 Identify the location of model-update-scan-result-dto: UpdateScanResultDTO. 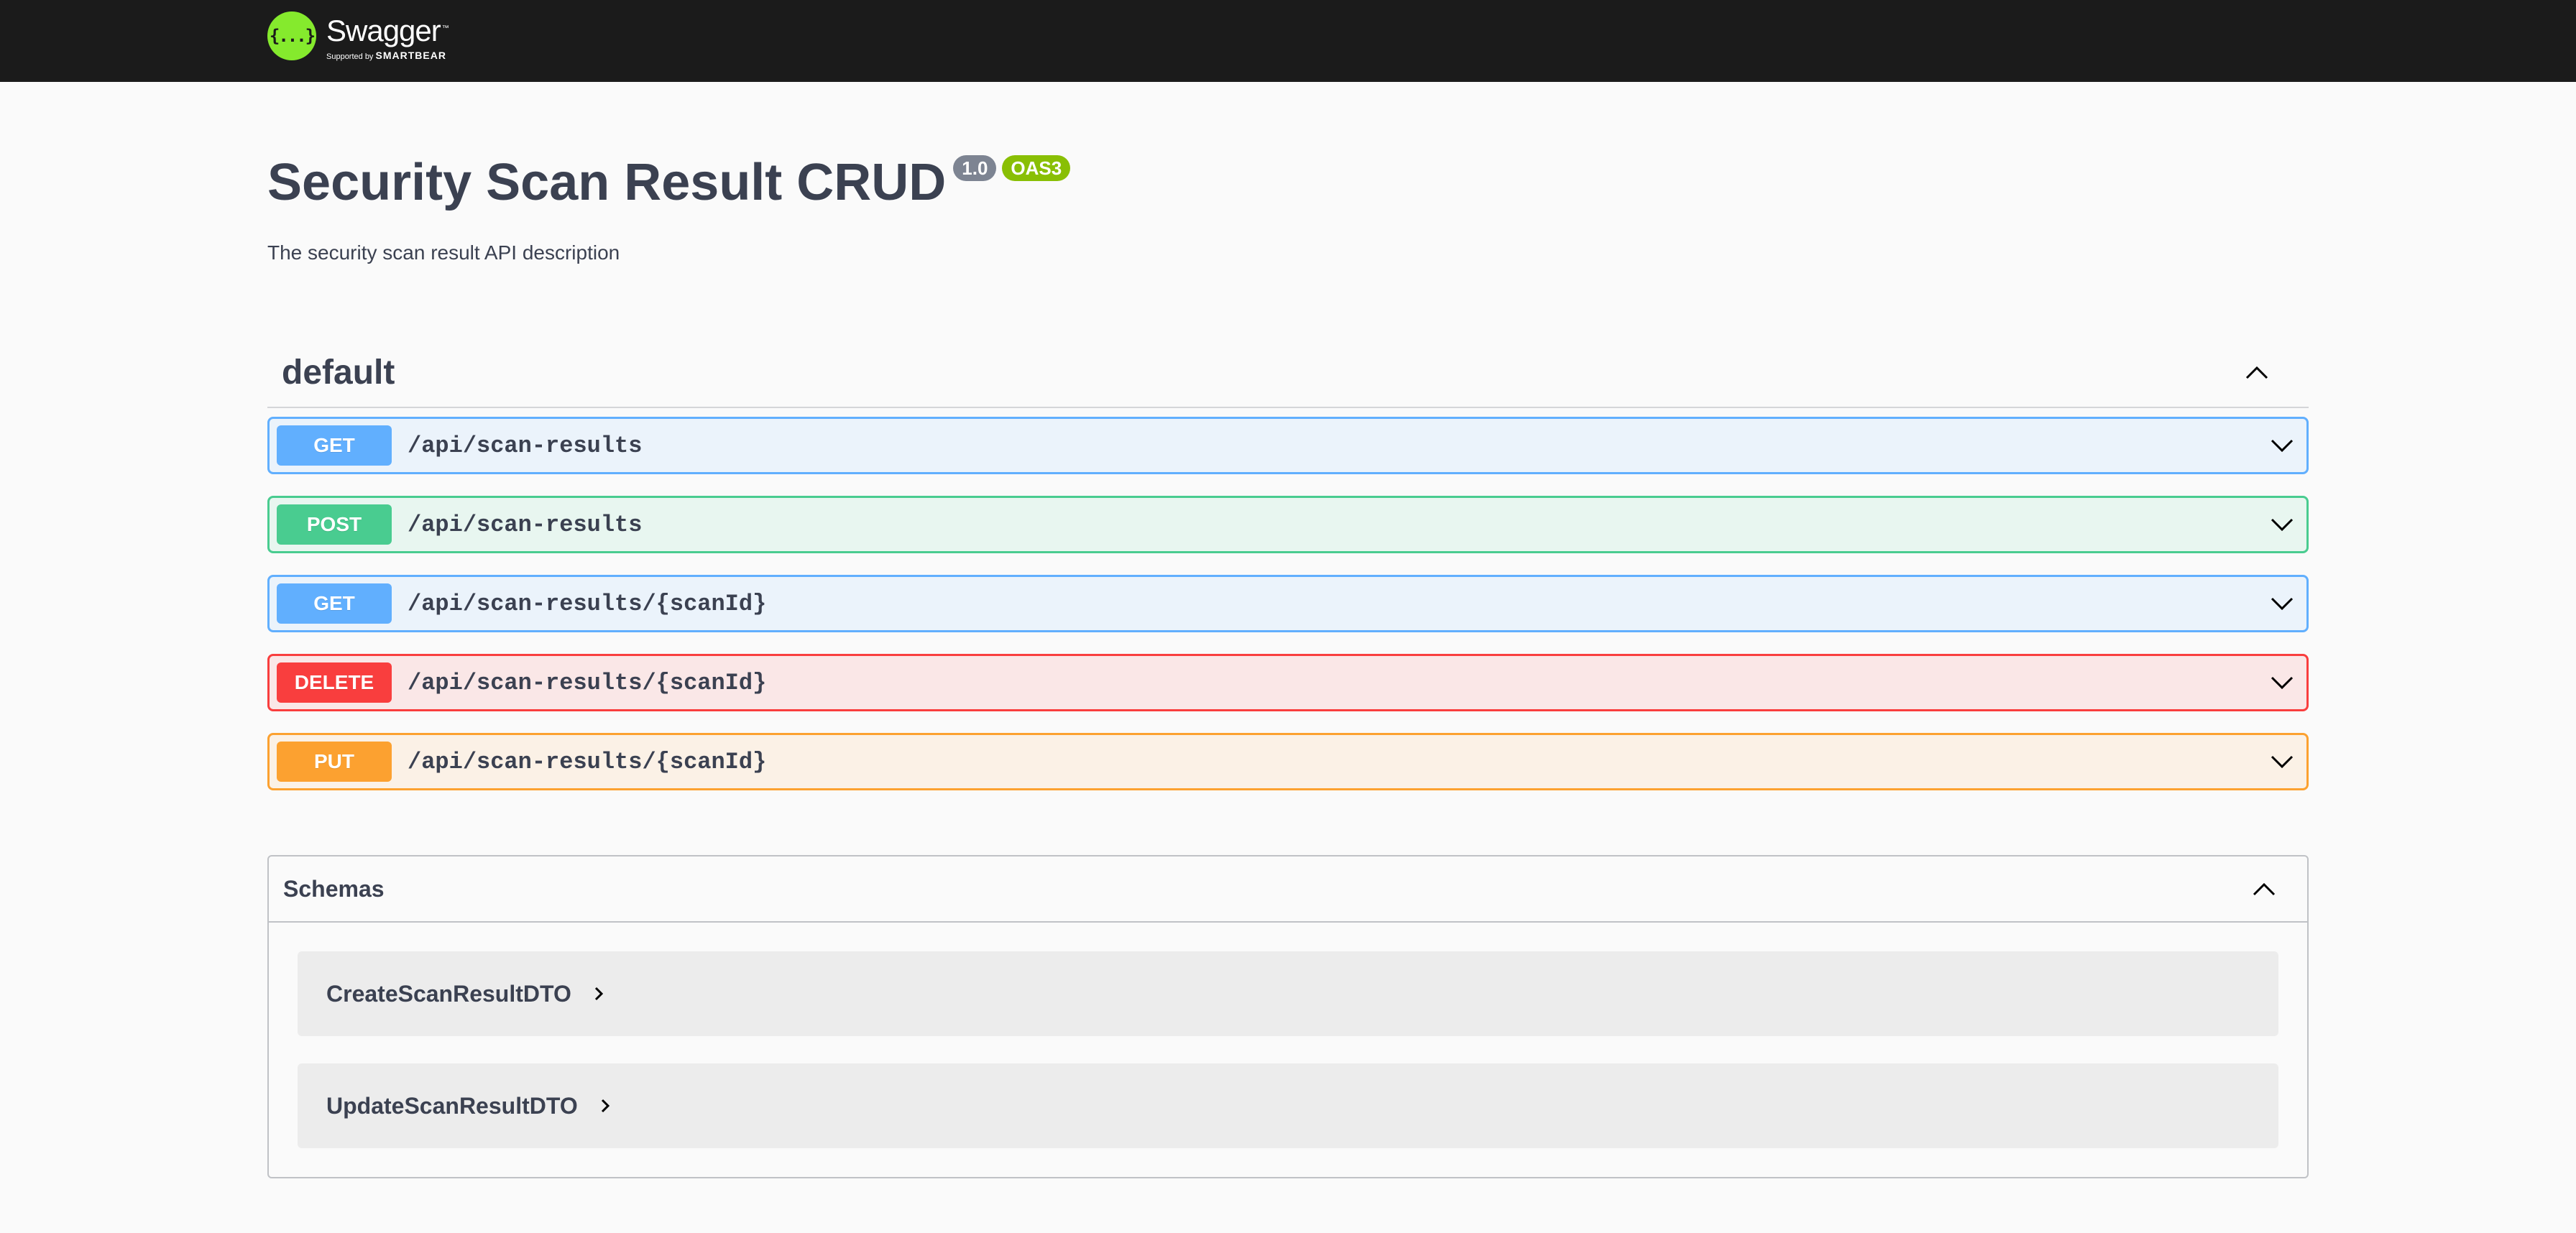
(1288, 1105).